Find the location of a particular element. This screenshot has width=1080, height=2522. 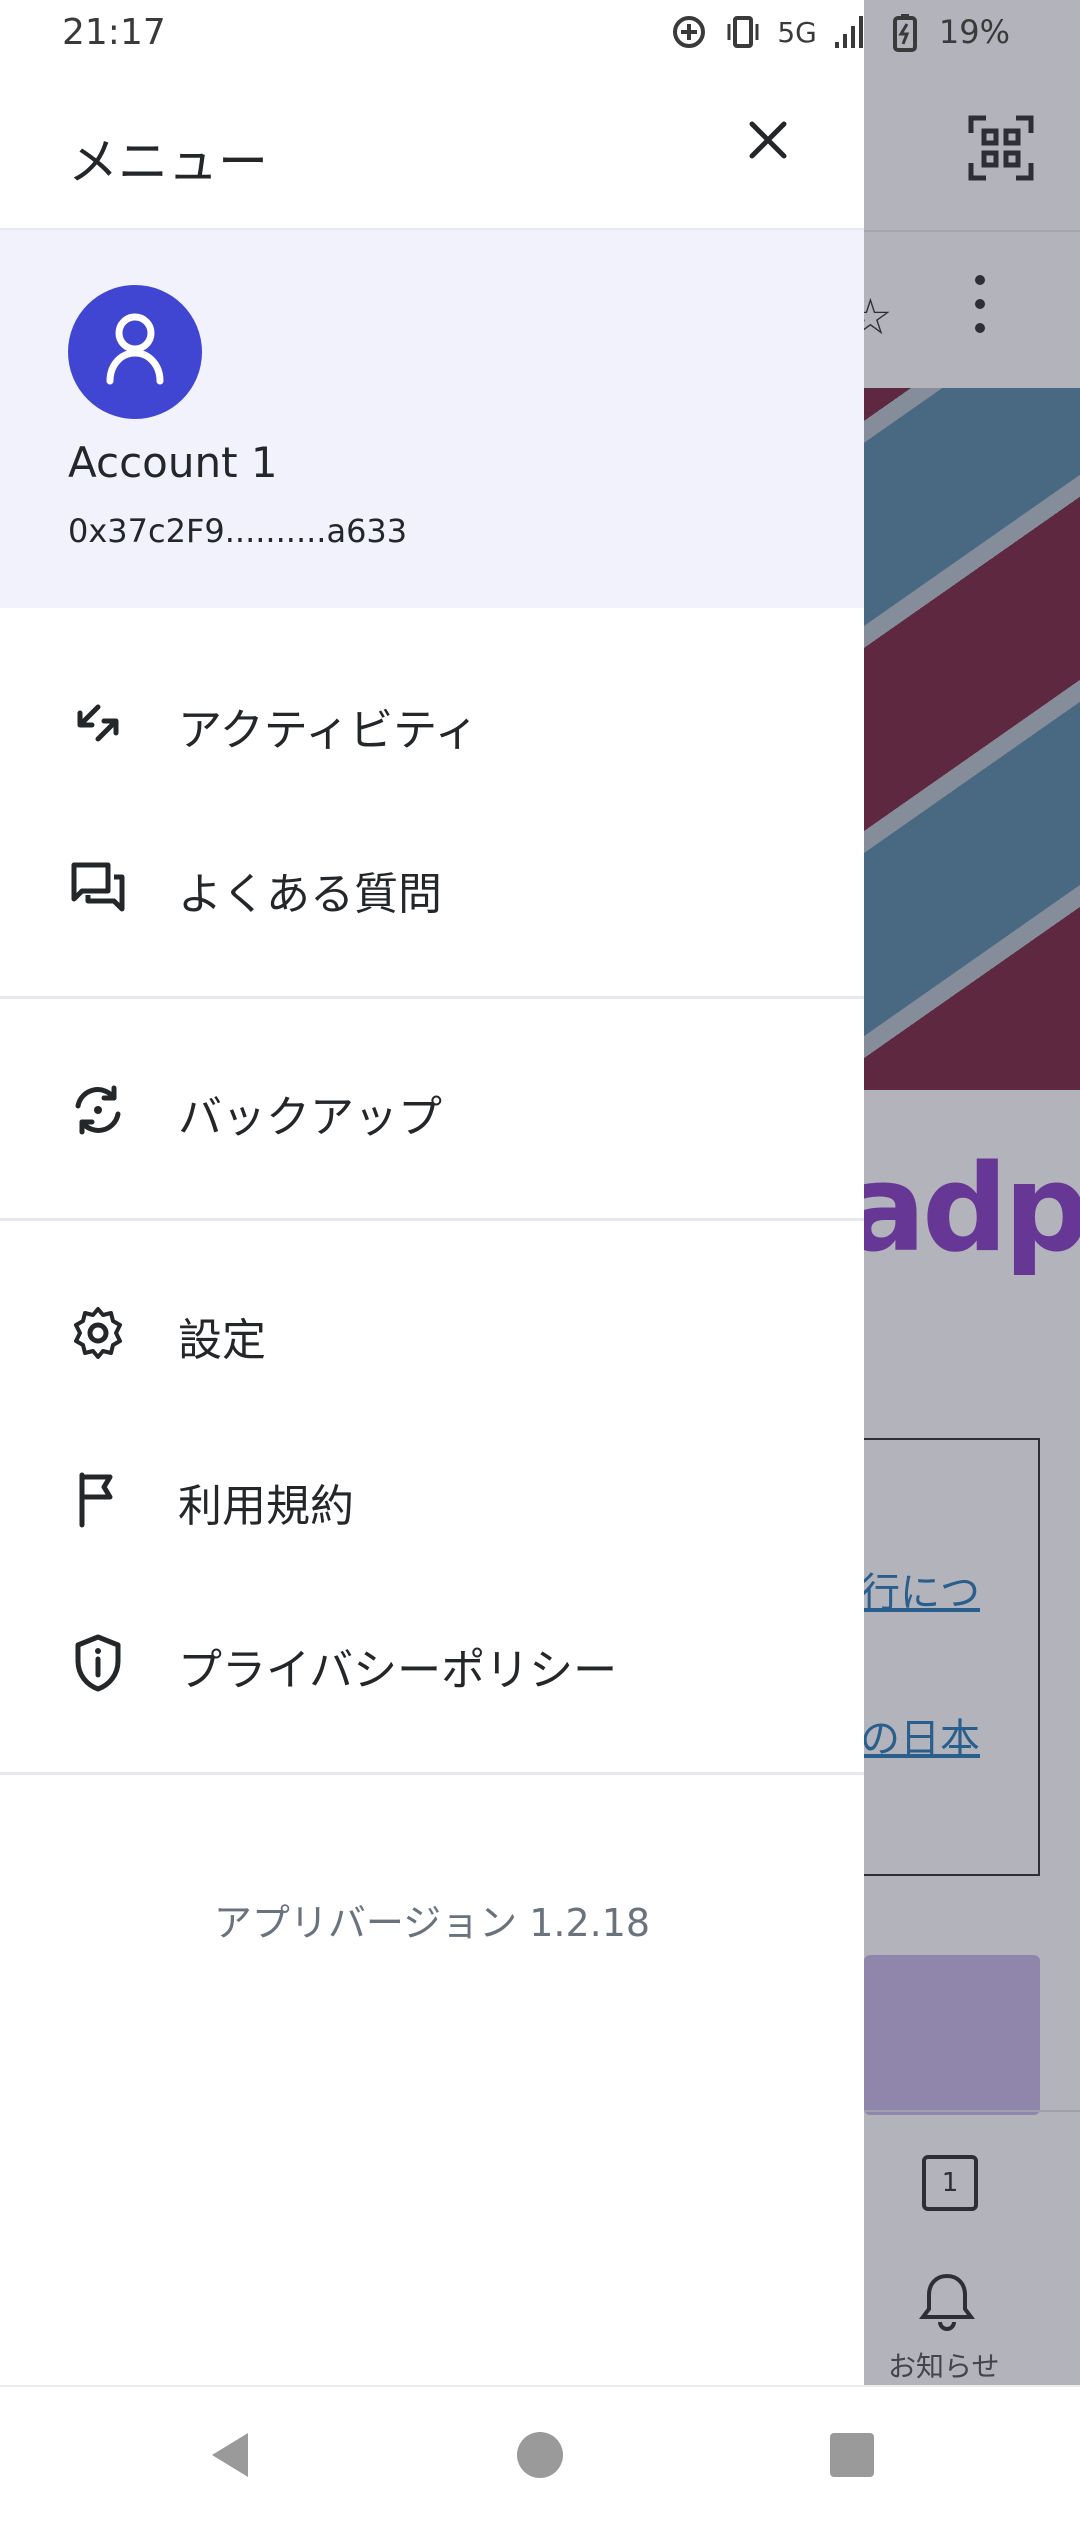

drawer-header: メニュー is located at coordinates (432, 150).